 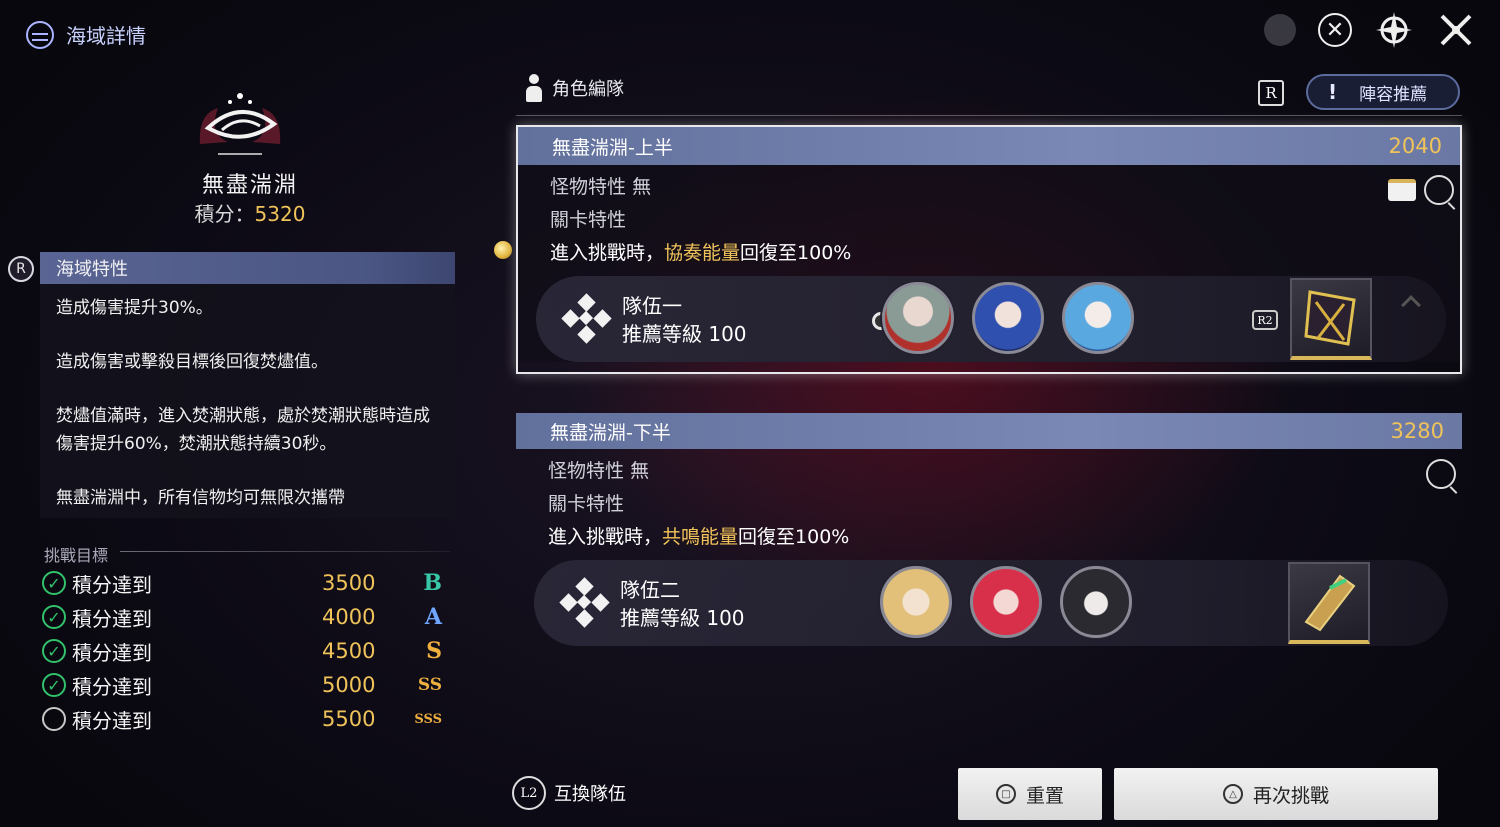 What do you see at coordinates (54, 719) in the screenshot?
I see `empty-circle-icon: ✓` at bounding box center [54, 719].